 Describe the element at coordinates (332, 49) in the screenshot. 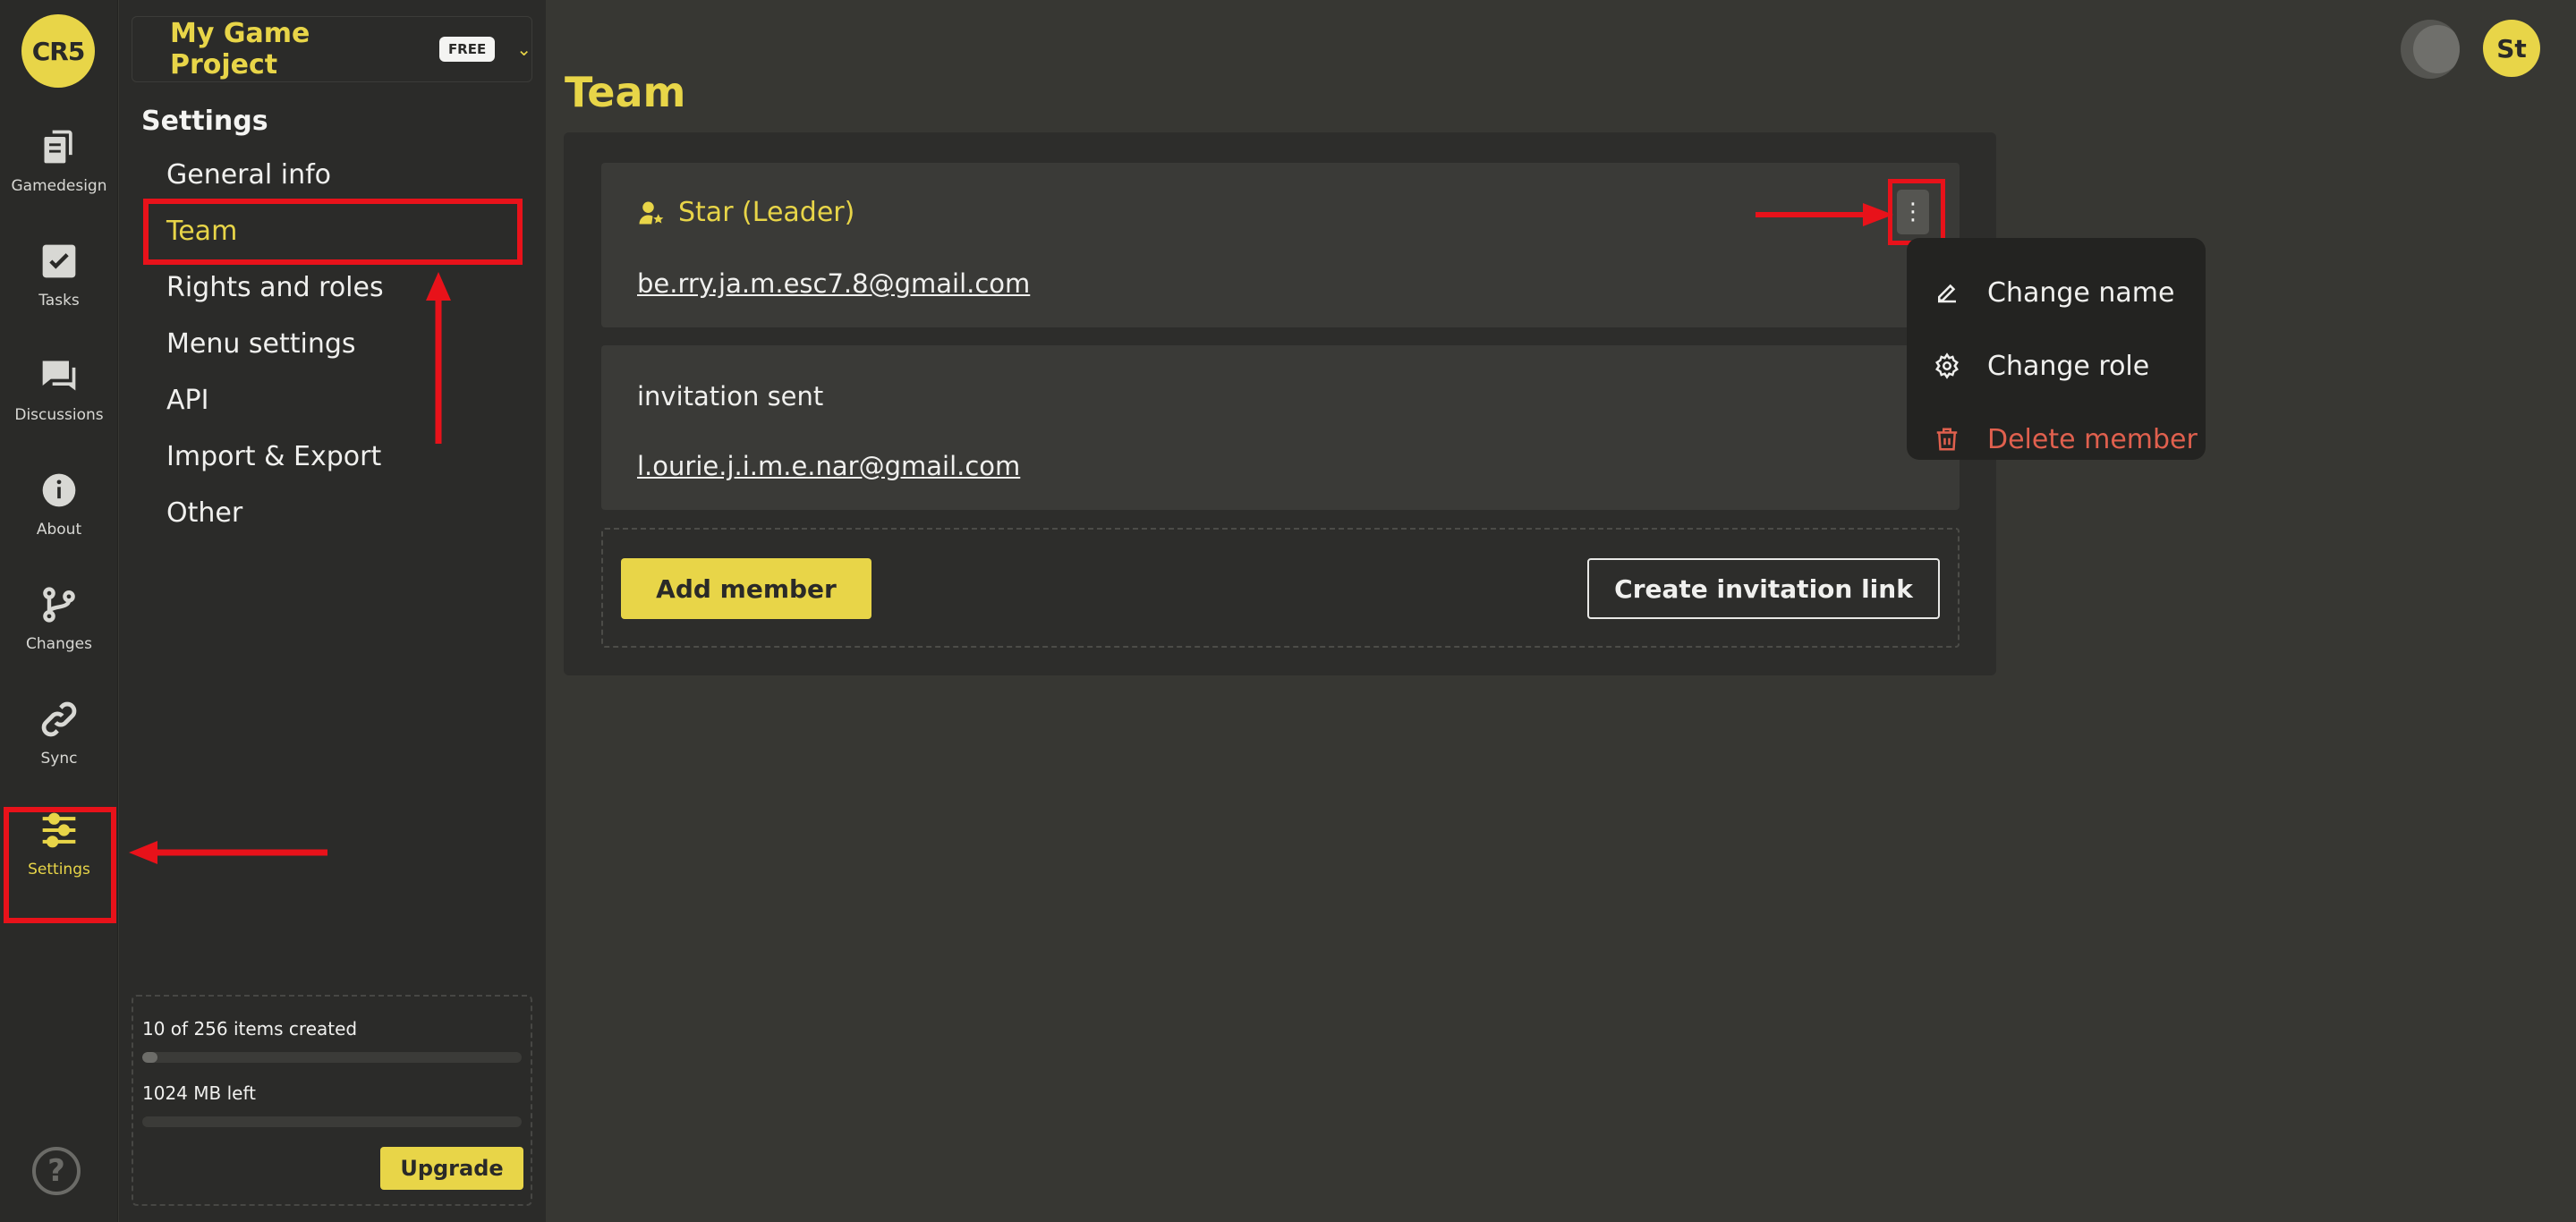

I see `project-selector: My Game Project FREE ⌄` at that location.